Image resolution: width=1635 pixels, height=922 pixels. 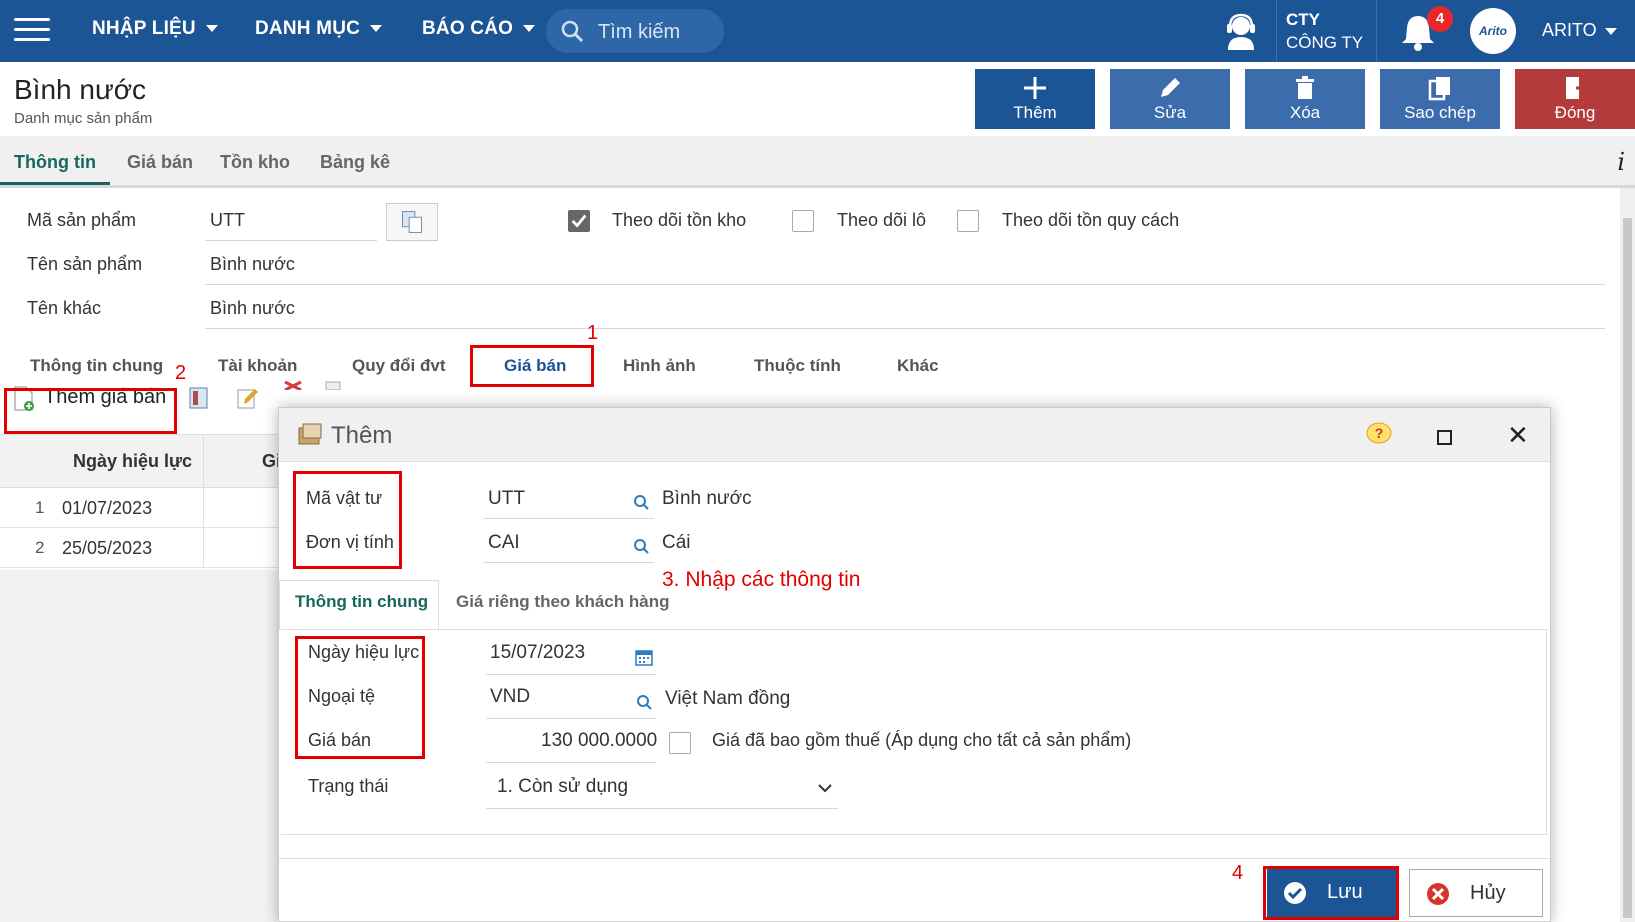 I want to click on search-placeholder: Tìm kiếm, so click(x=639, y=32).